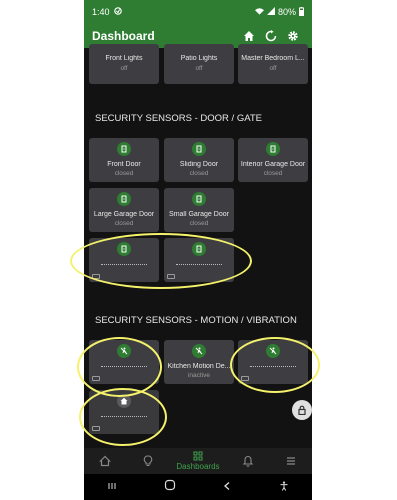 This screenshot has height=500, width=397. I want to click on system-home-button, so click(170, 487).